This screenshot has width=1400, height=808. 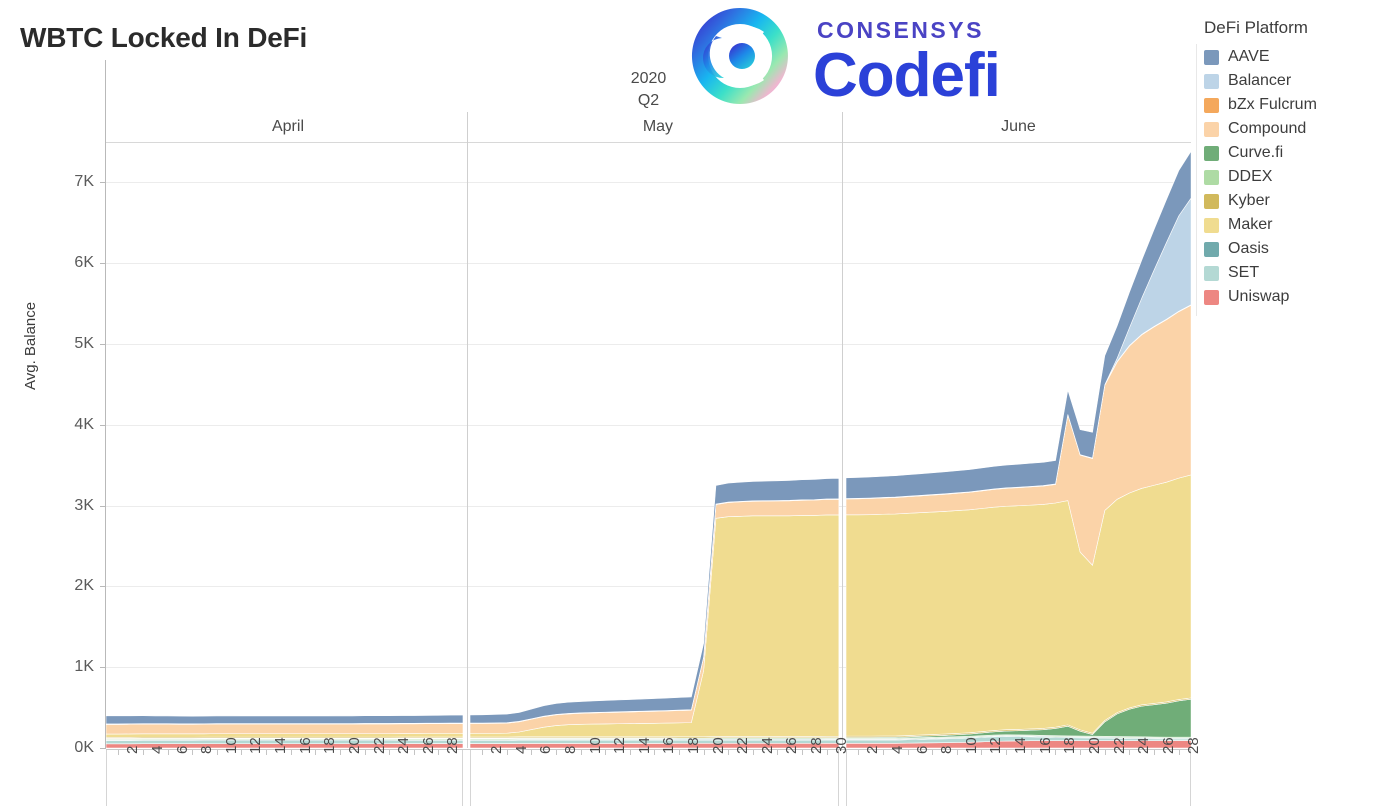 What do you see at coordinates (546, 749) in the screenshot?
I see `x-tick-label: 6` at bounding box center [546, 749].